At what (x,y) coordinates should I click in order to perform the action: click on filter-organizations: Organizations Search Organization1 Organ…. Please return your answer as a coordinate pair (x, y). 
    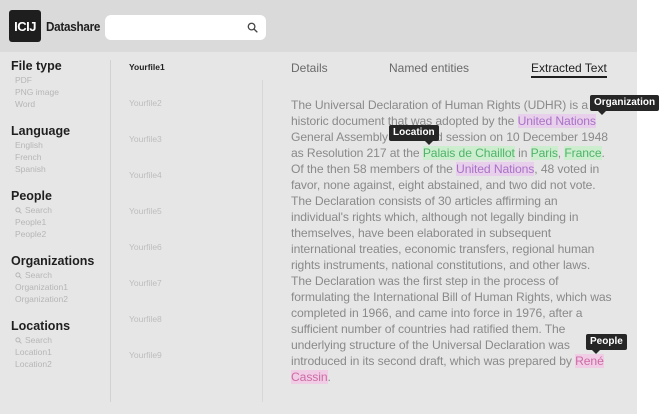
    Looking at the image, I should click on (52, 279).